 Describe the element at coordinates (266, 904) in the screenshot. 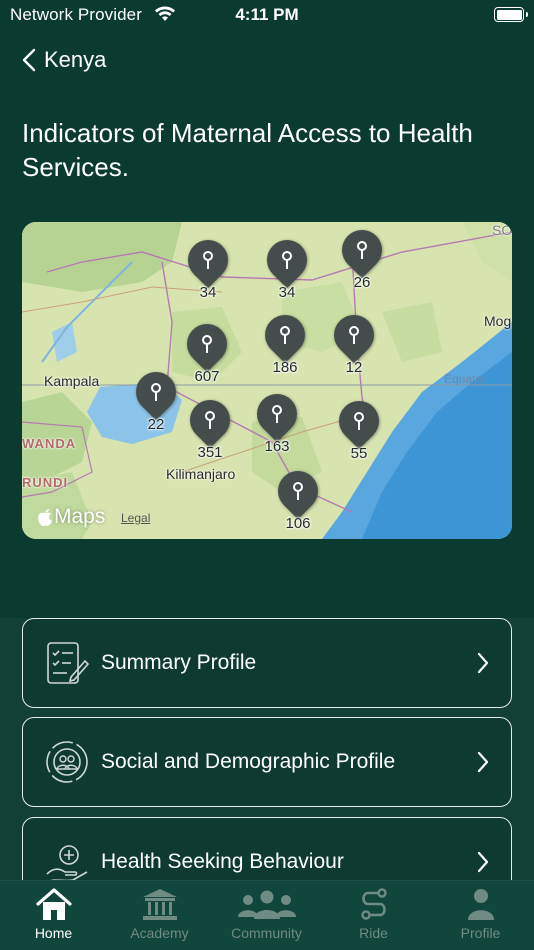

I see `community-icon` at that location.